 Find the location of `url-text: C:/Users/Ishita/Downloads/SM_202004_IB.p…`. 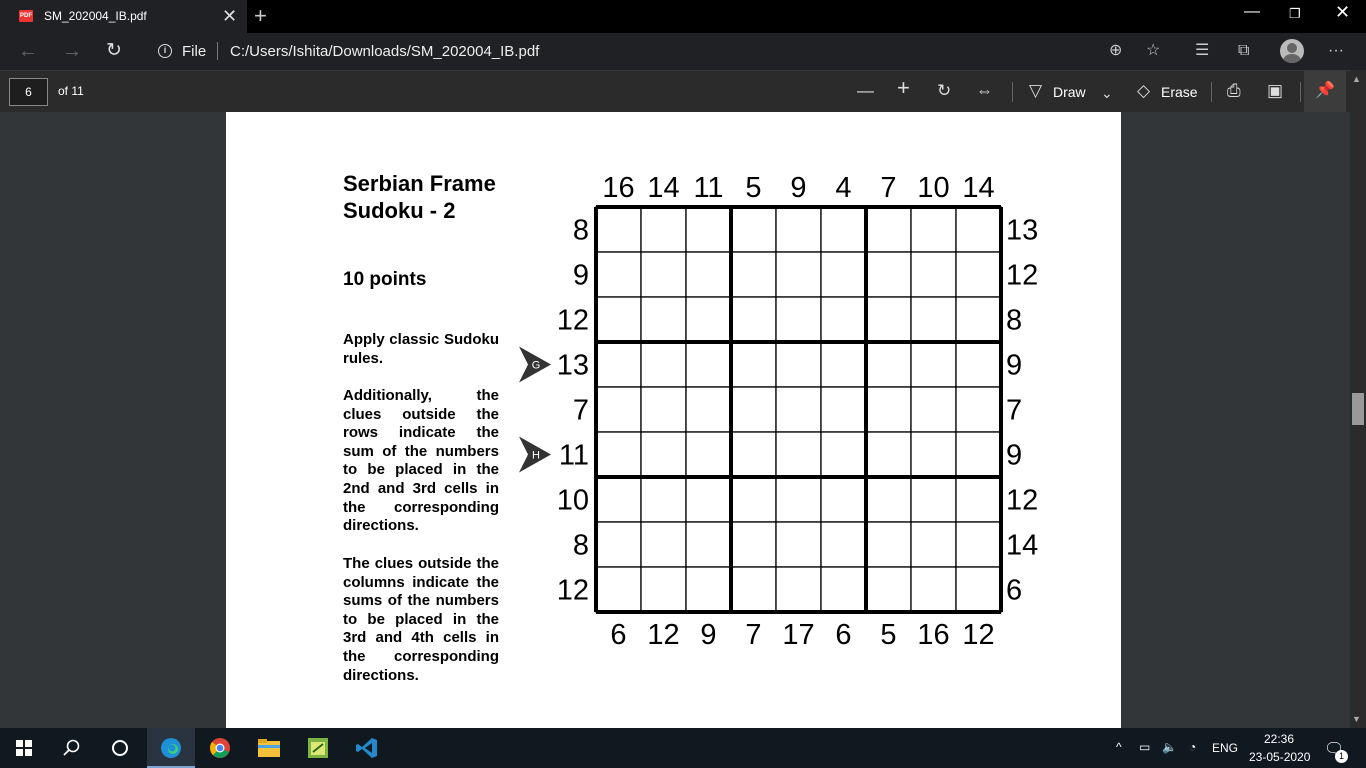

url-text: C:/Users/Ishita/Downloads/SM_202004_IB.p… is located at coordinates (384, 51).